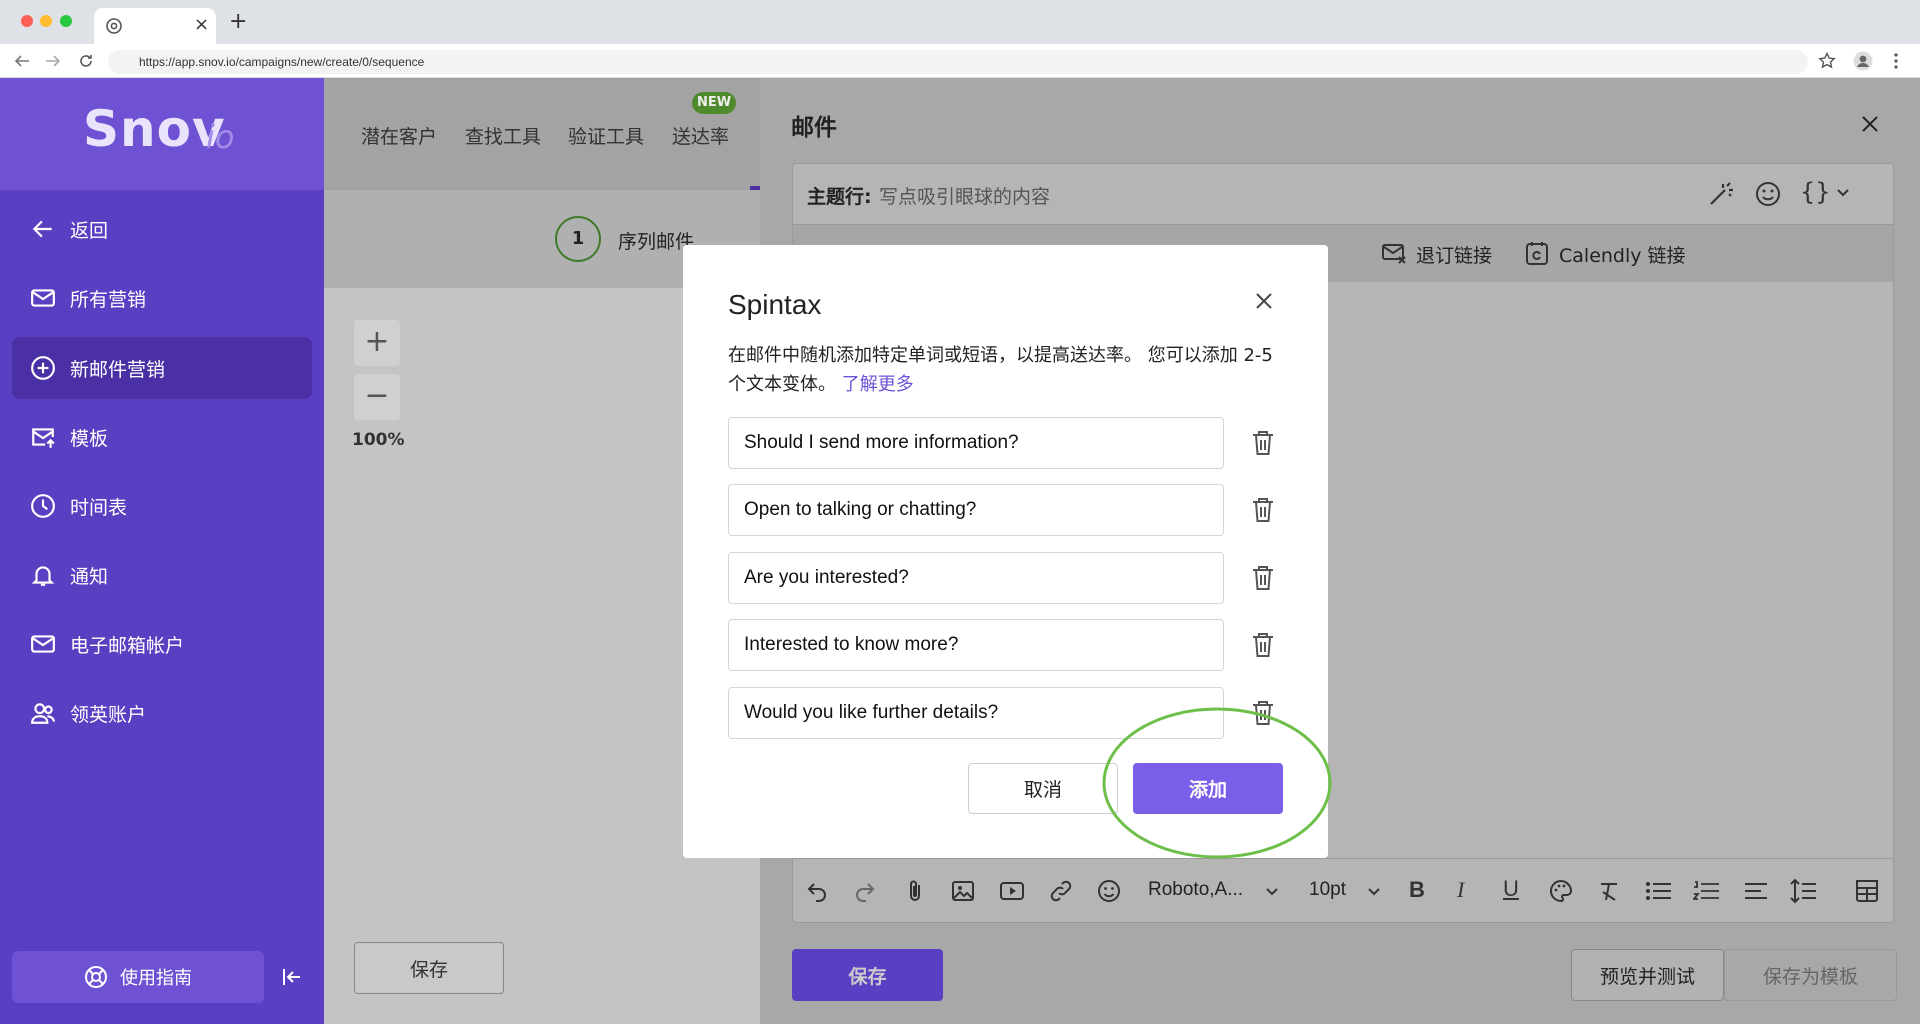 This screenshot has height=1024, width=1920. What do you see at coordinates (1756, 891) in the screenshot?
I see `align-icon` at bounding box center [1756, 891].